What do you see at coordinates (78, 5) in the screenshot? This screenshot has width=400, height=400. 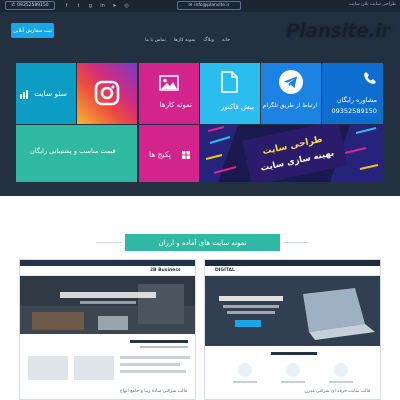 I see `twitter-icon: t` at bounding box center [78, 5].